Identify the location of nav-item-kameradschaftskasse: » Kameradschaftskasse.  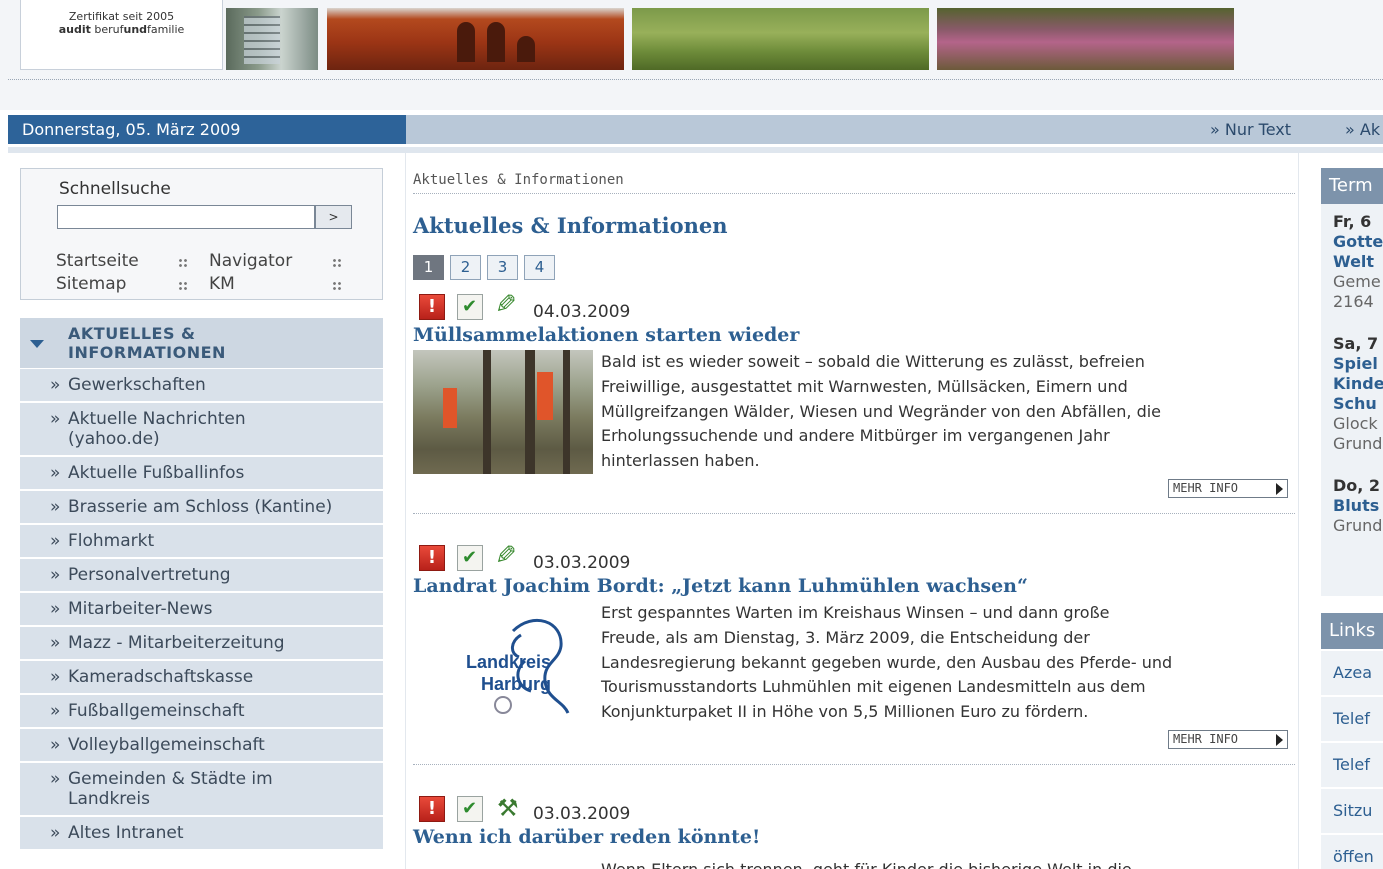
(201, 678).